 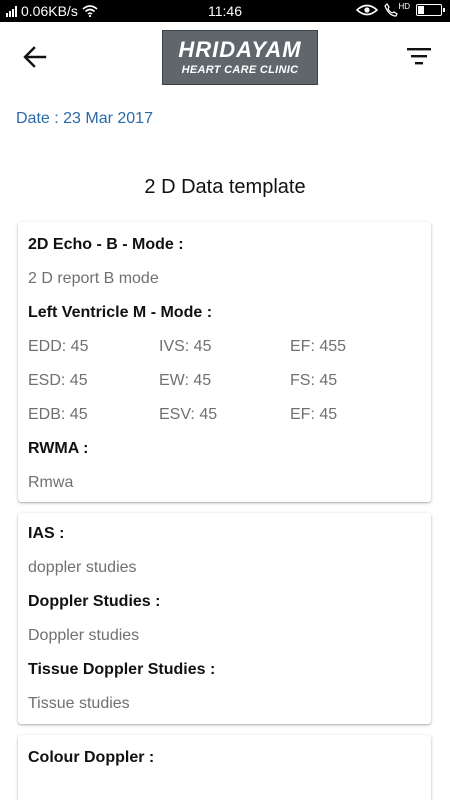 What do you see at coordinates (224, 767) in the screenshot?
I see `card-colour-doppler: Colour Doppler :` at bounding box center [224, 767].